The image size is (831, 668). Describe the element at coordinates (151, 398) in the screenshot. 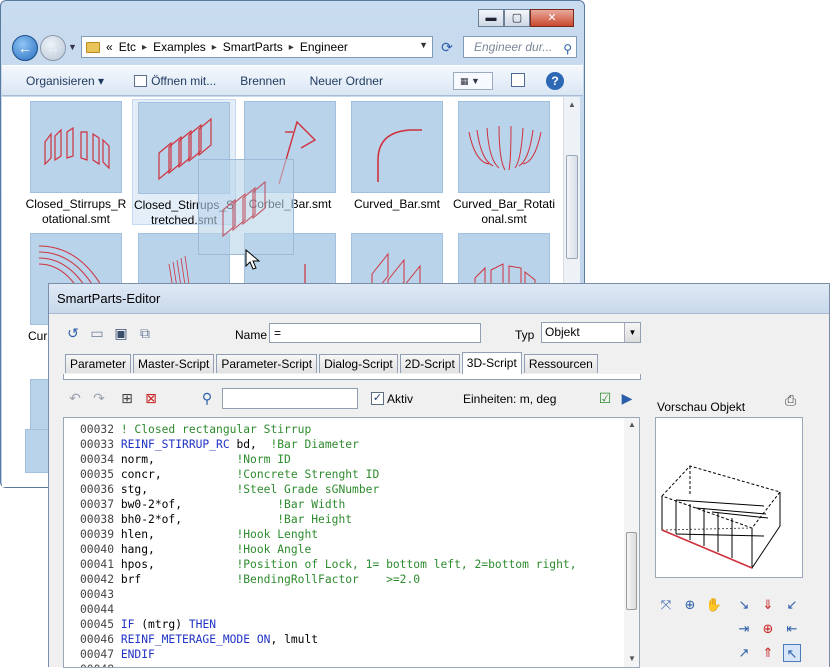

I see `delete-script-icon: ⊠` at that location.